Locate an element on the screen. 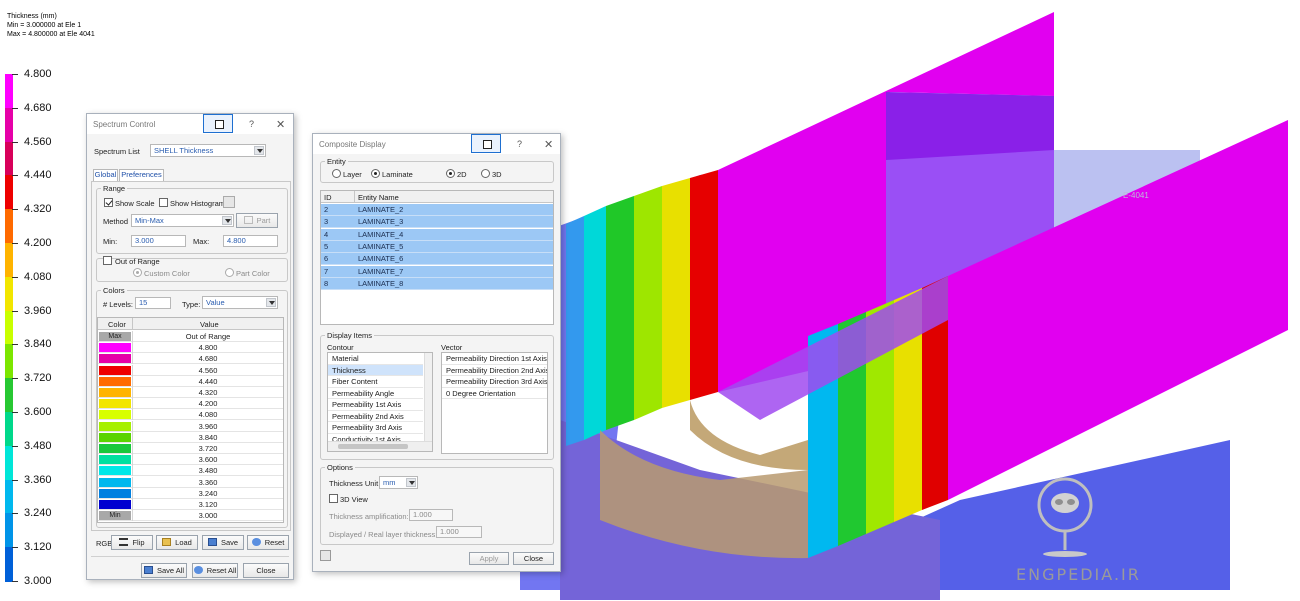  color-row: 4.200 is located at coordinates (190, 404).